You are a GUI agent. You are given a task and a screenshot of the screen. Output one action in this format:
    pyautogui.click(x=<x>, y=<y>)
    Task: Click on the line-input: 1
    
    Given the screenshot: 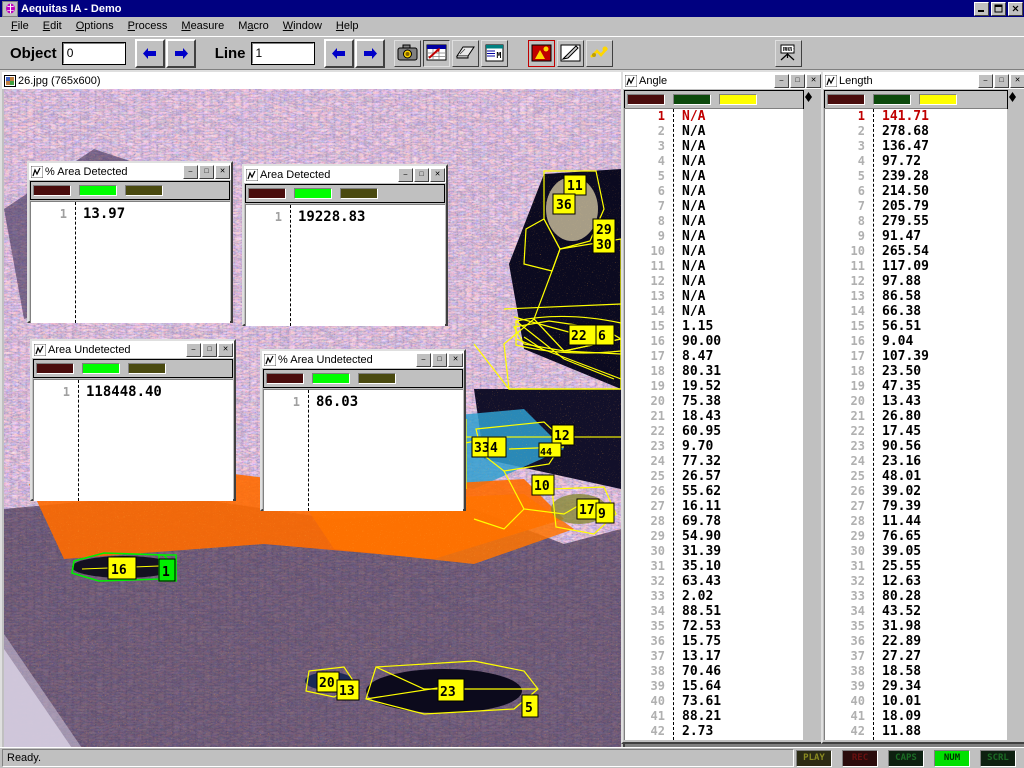 What is the action you would take?
    pyautogui.click(x=282, y=53)
    